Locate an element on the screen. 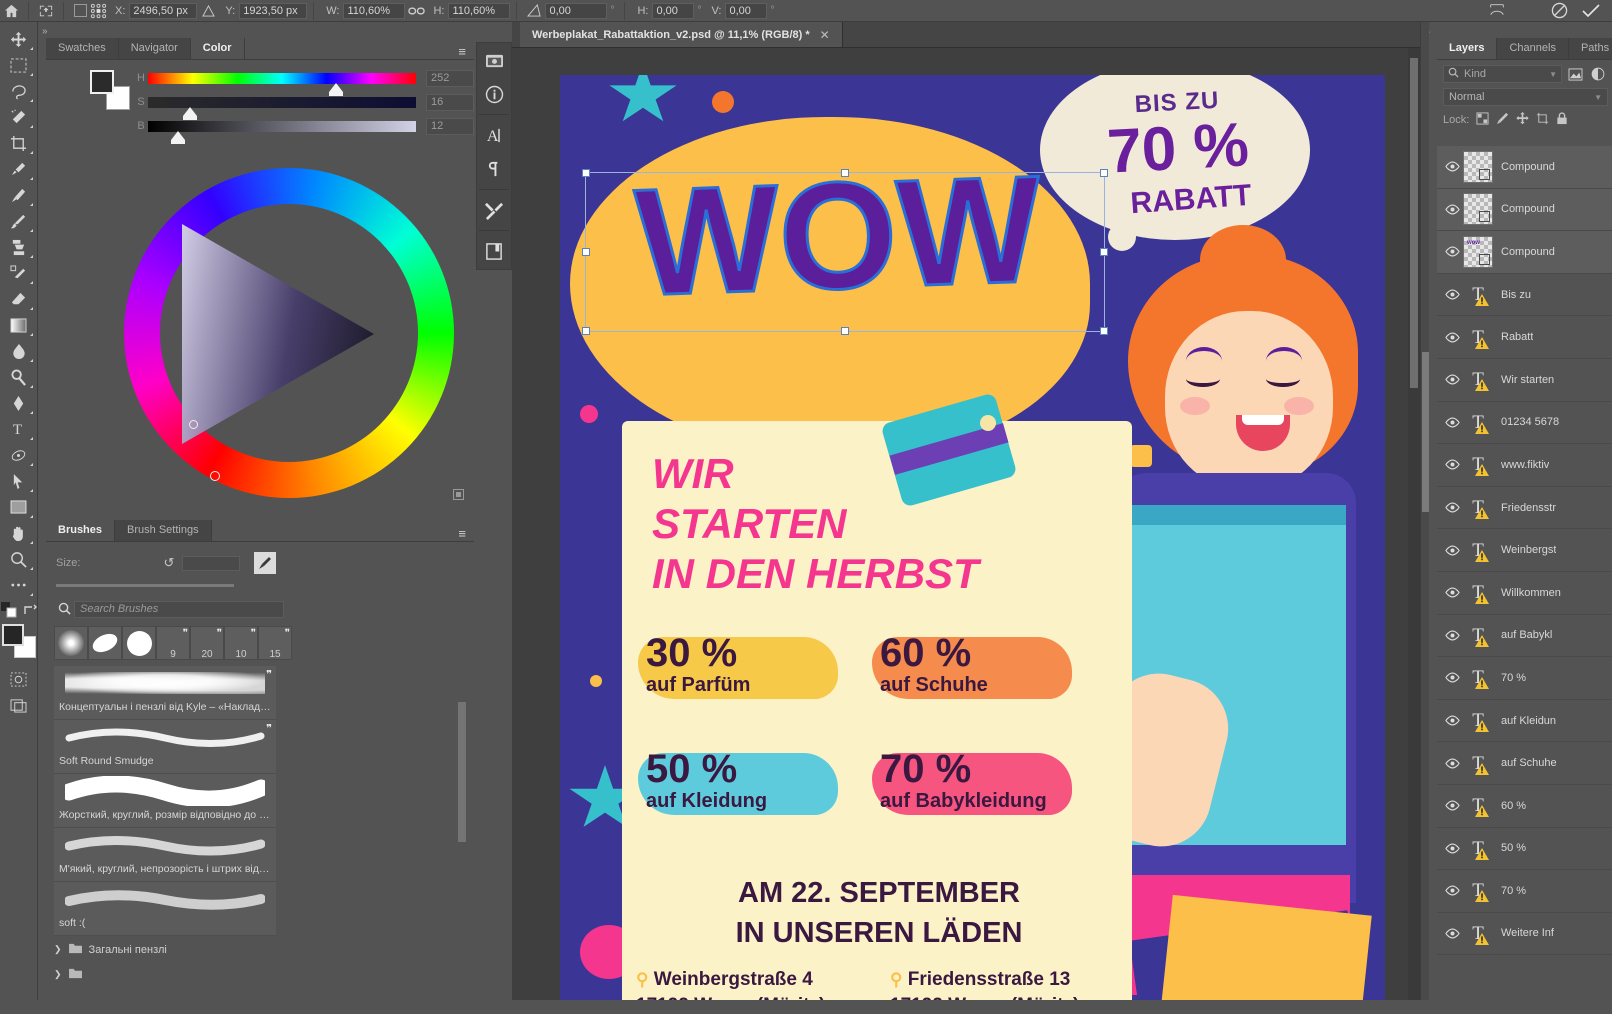  tab-brush-settings: Brush Settings is located at coordinates (163, 530).